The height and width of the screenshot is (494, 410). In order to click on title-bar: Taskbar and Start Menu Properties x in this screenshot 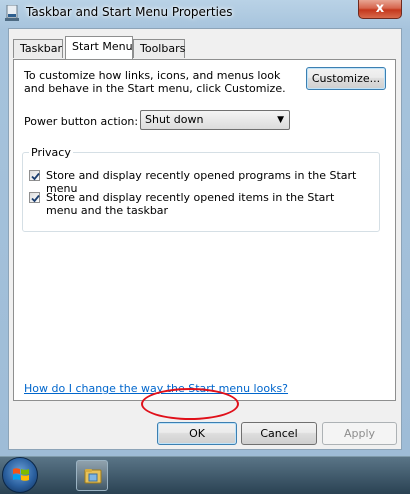, I will do `click(205, 14)`.